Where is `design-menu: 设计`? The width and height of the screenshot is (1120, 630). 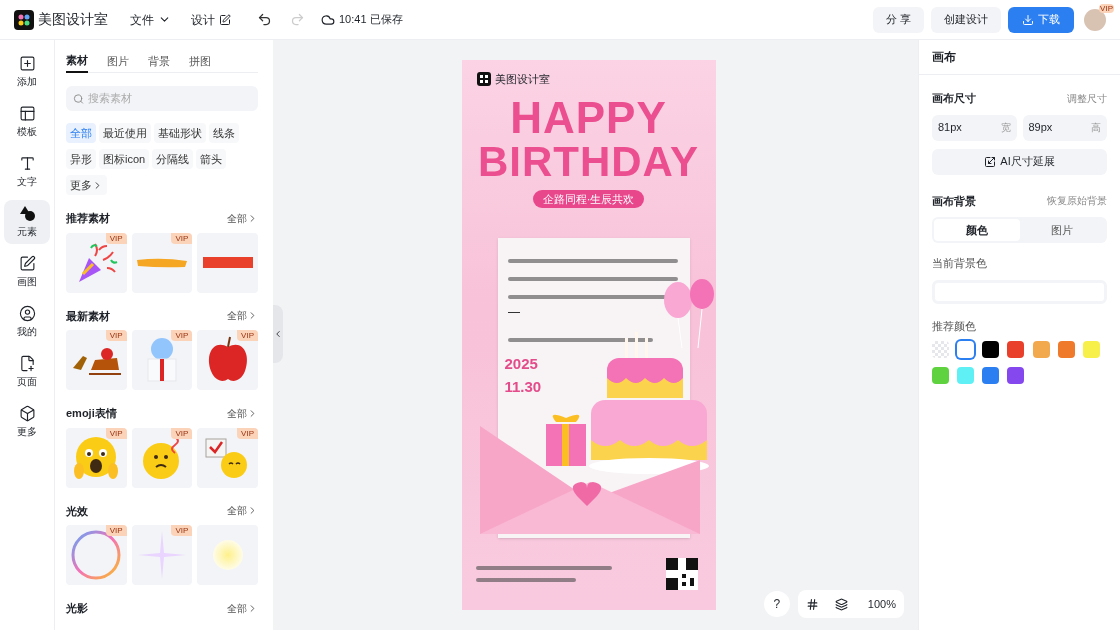
design-menu: 设计 is located at coordinates (211, 19).